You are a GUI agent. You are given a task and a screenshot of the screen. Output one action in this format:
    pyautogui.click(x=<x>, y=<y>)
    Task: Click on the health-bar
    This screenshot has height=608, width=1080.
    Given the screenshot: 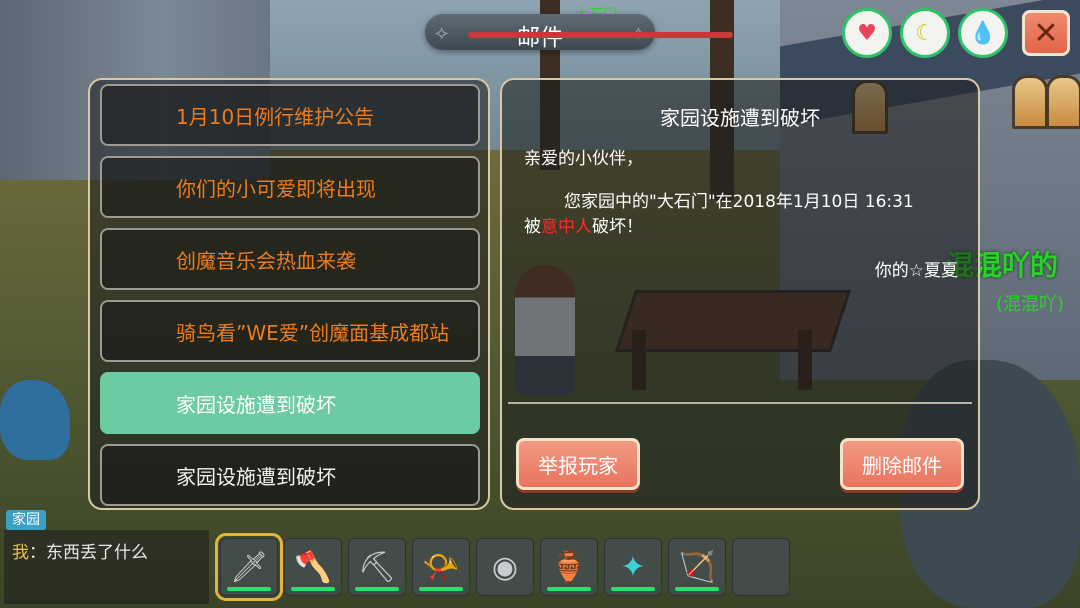 What is the action you would take?
    pyautogui.click(x=600, y=35)
    